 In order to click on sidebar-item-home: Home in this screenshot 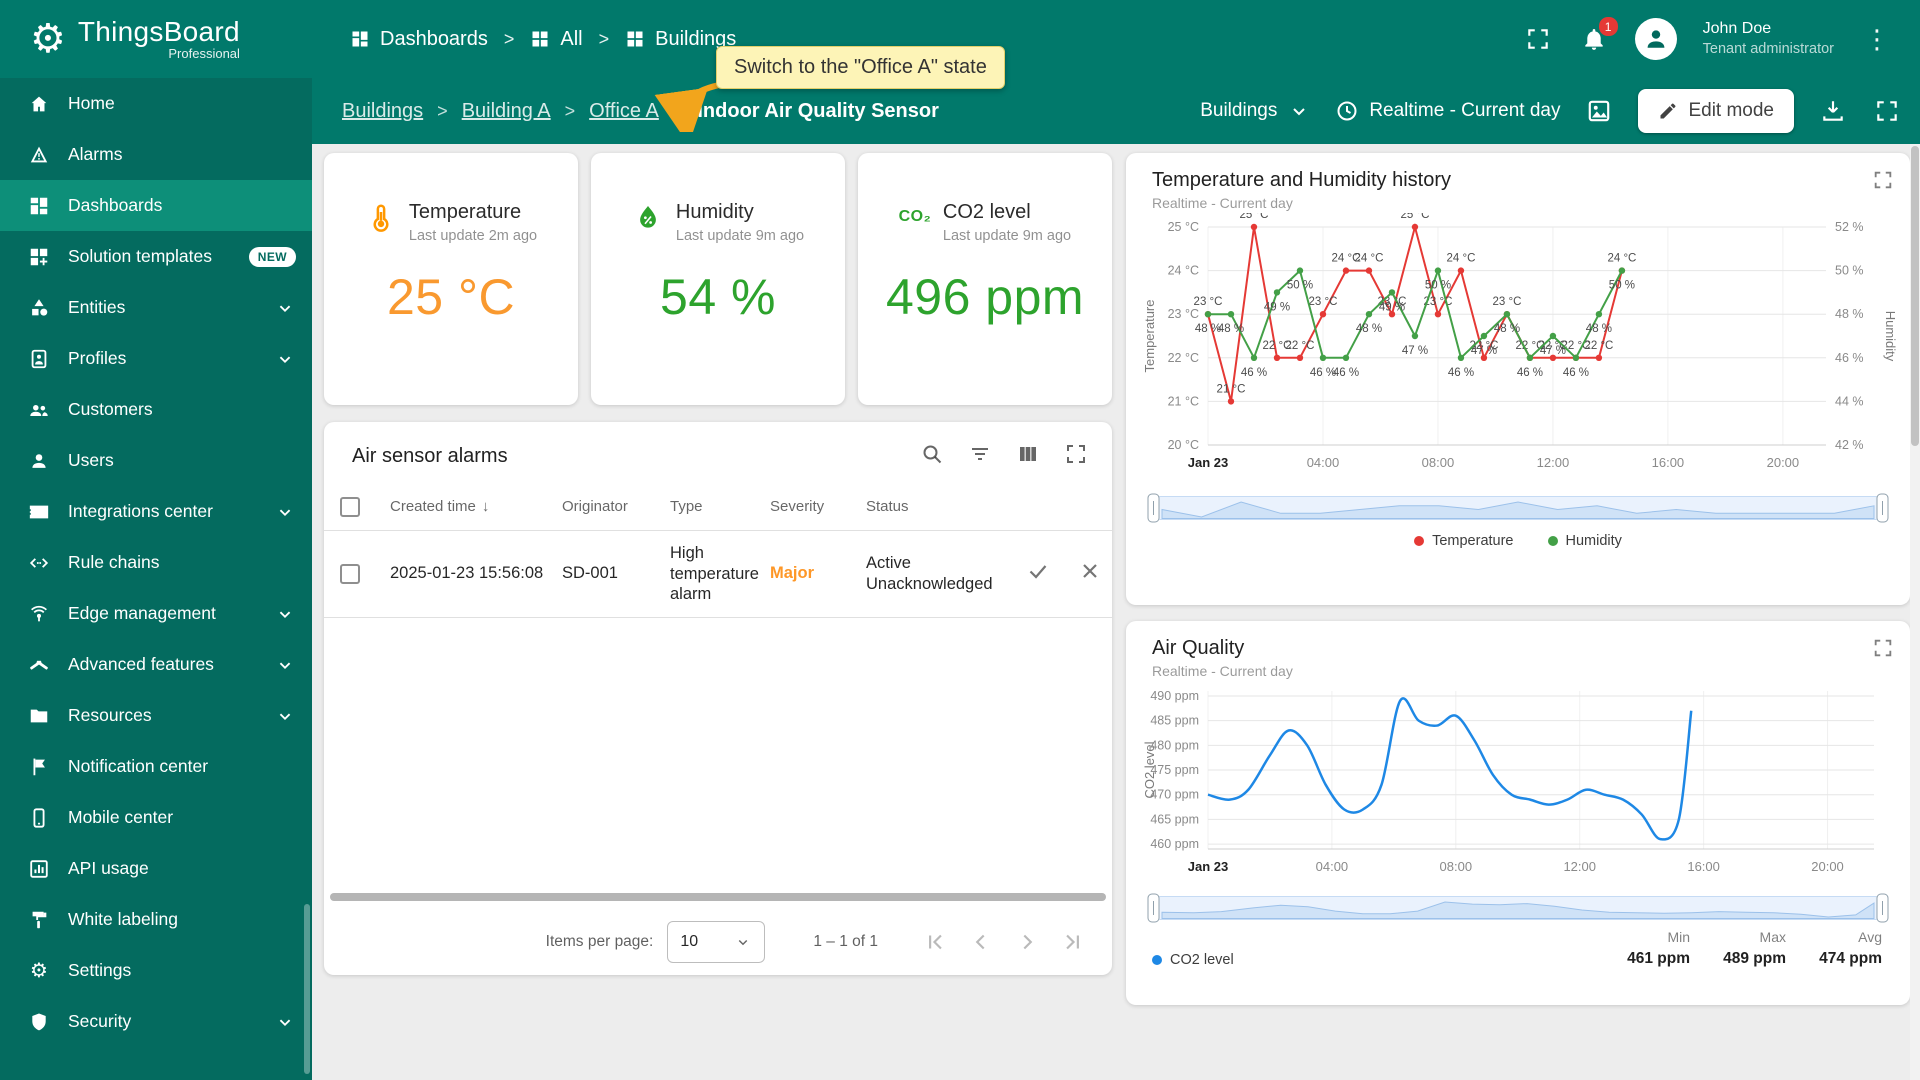, I will do `click(156, 103)`.